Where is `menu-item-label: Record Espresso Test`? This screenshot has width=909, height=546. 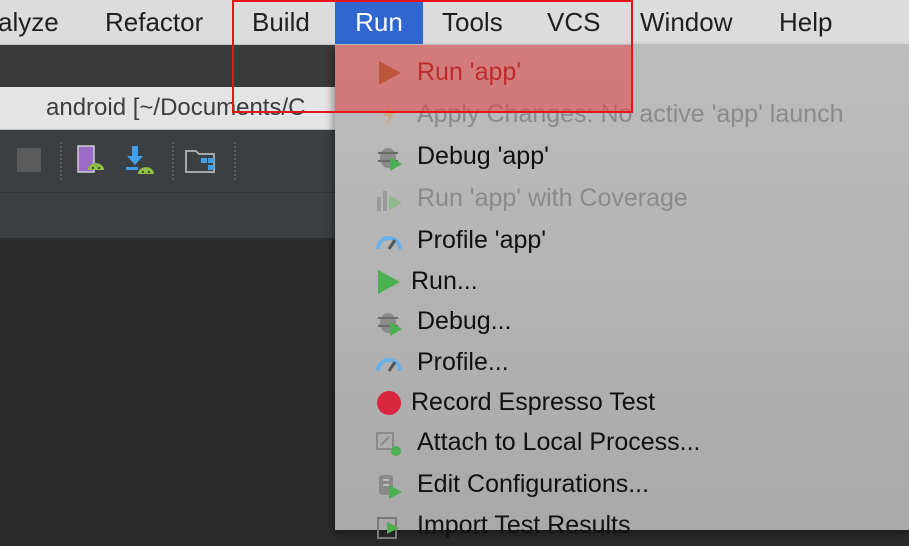
menu-item-label: Record Espresso Test is located at coordinates (533, 402).